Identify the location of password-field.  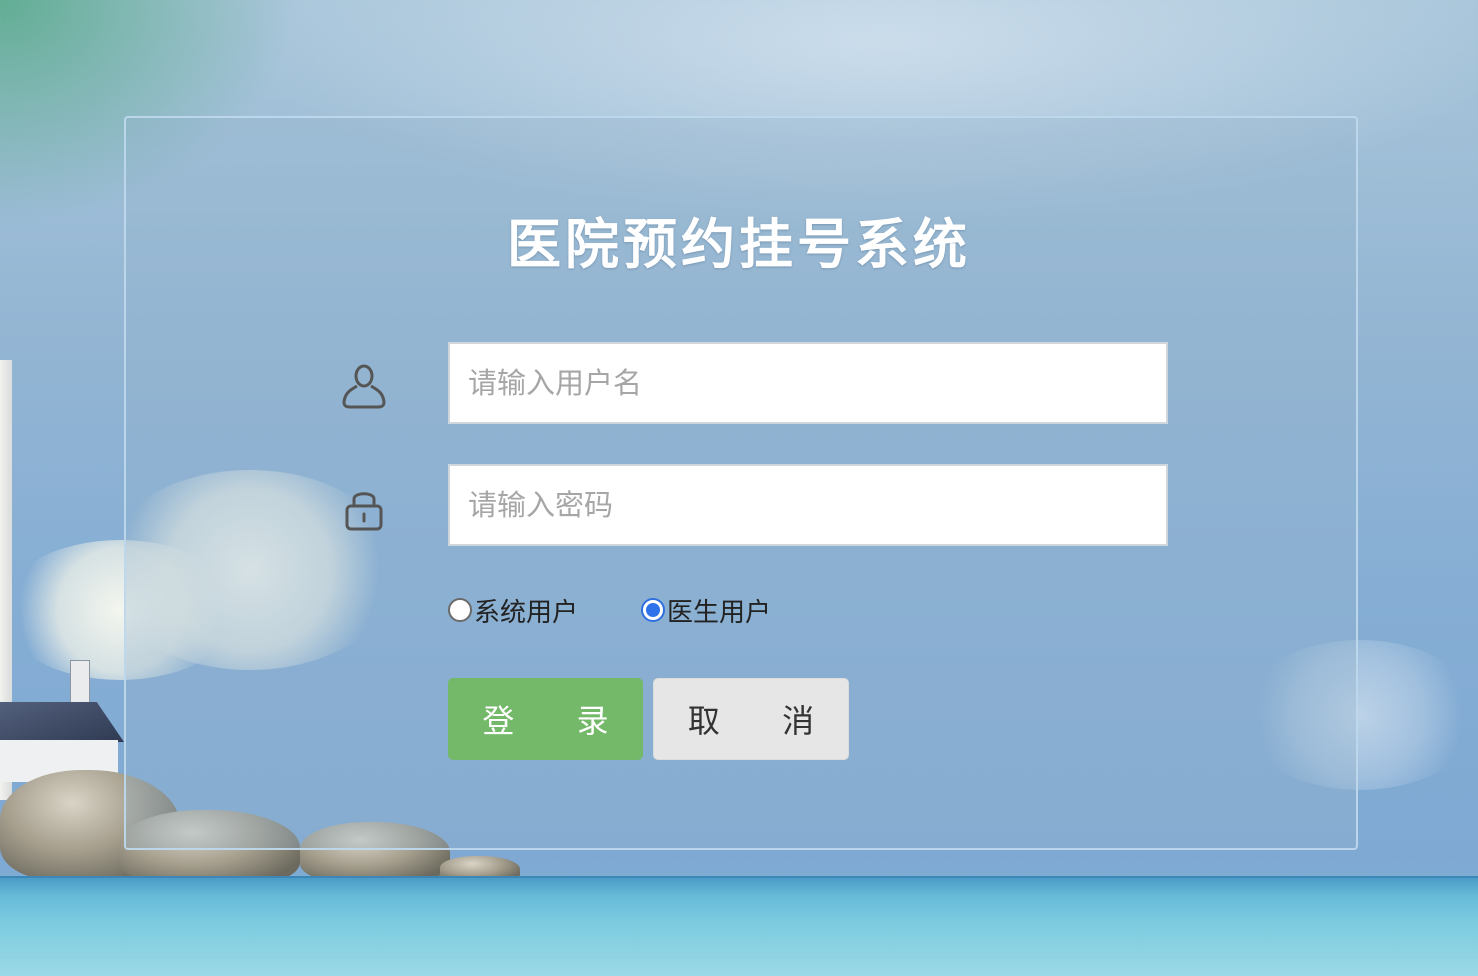
(808, 505).